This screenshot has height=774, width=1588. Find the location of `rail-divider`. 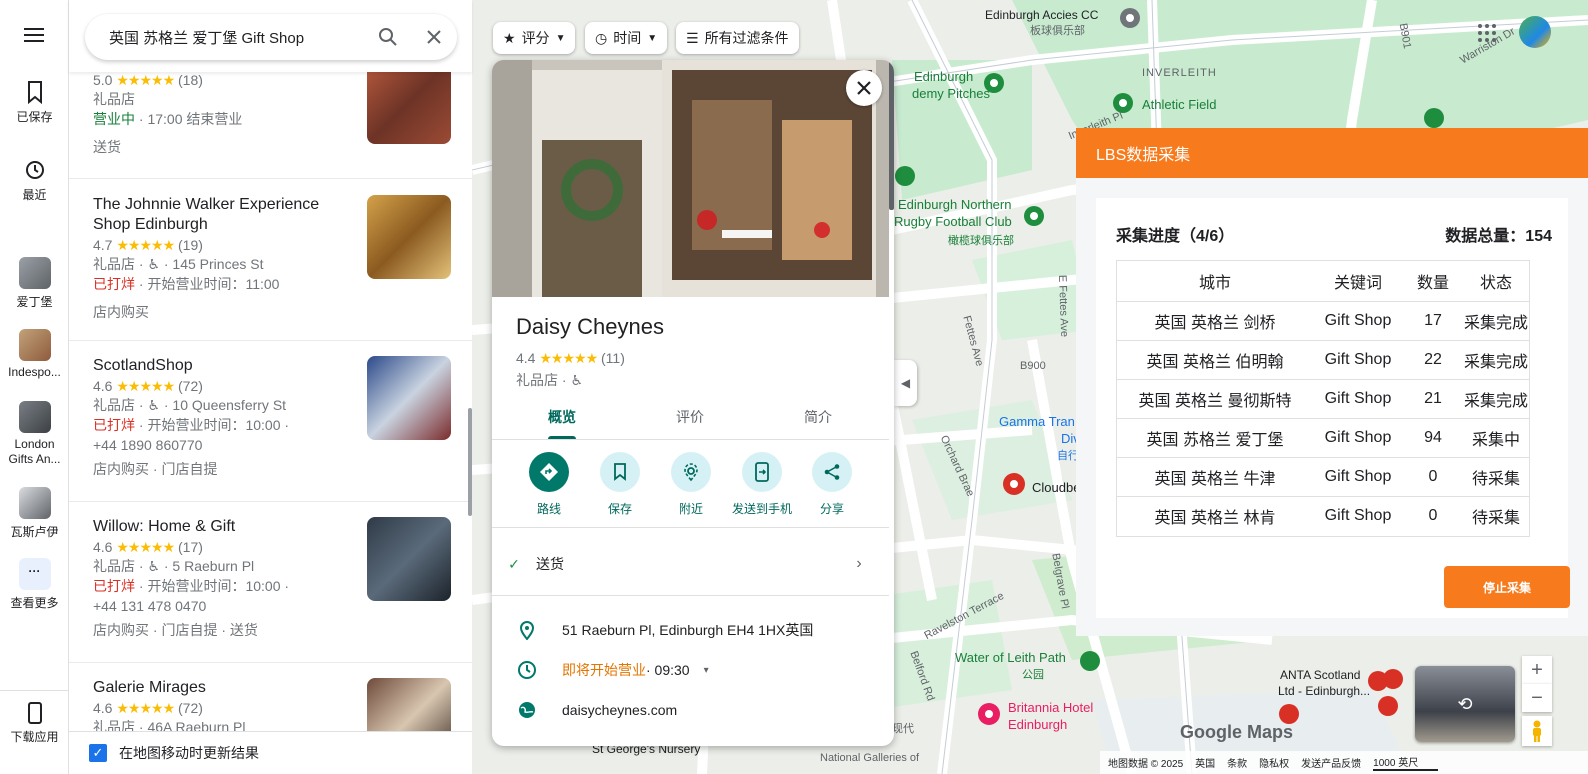

rail-divider is located at coordinates (34, 690).